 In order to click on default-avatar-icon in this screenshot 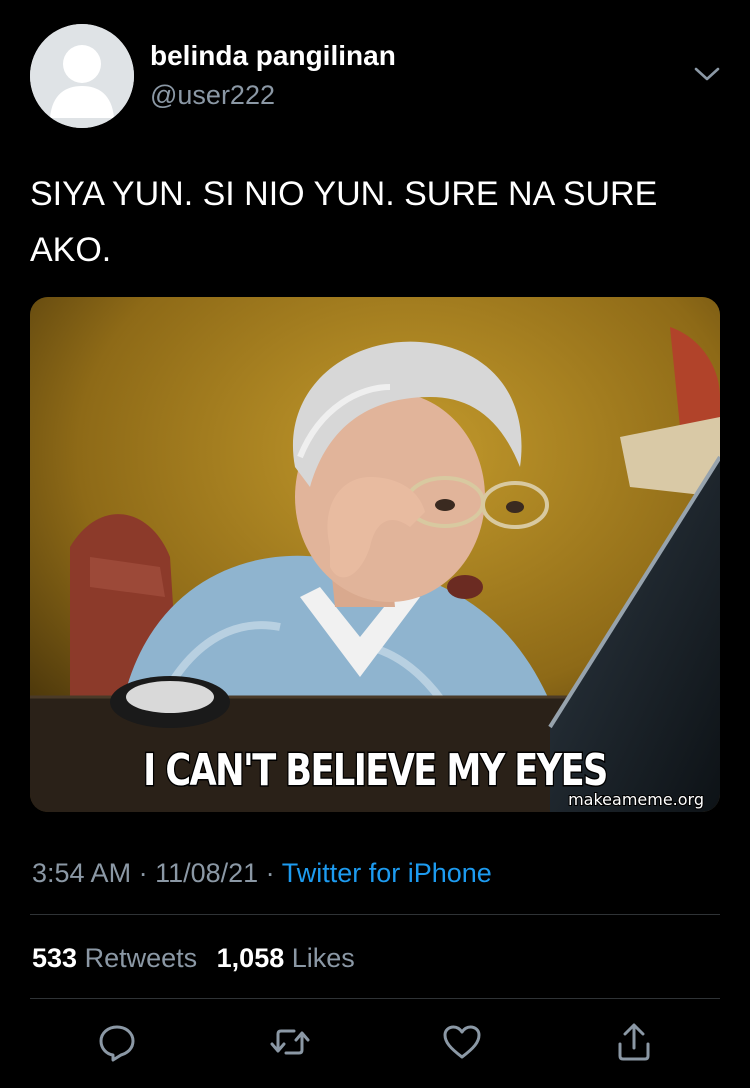, I will do `click(82, 76)`.